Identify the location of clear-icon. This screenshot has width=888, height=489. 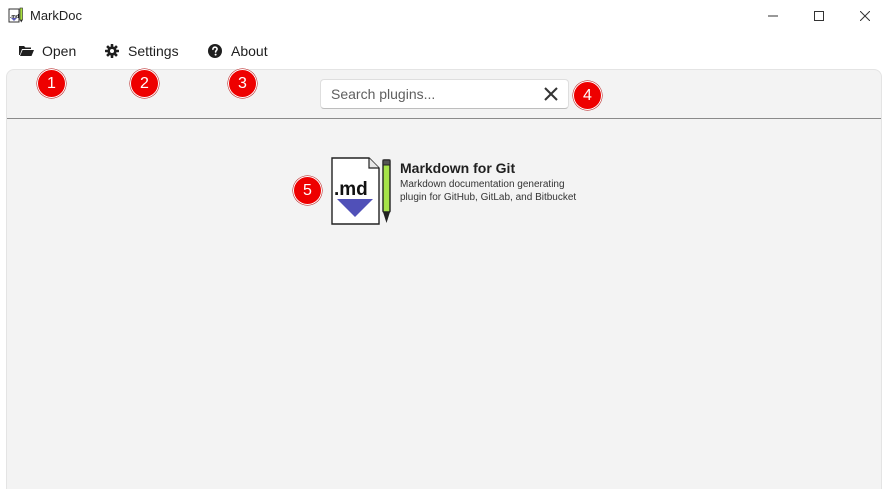
(551, 94).